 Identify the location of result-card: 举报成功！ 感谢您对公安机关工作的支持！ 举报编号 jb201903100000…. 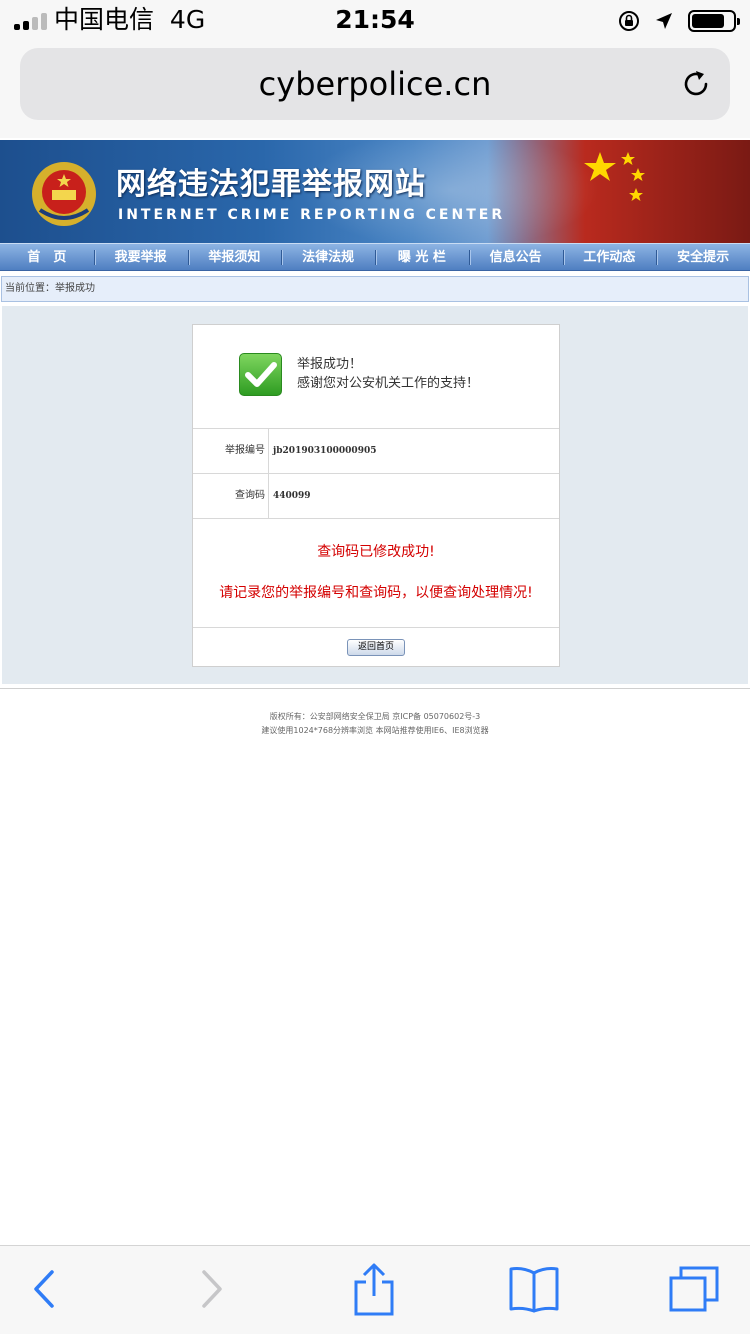
(376, 495).